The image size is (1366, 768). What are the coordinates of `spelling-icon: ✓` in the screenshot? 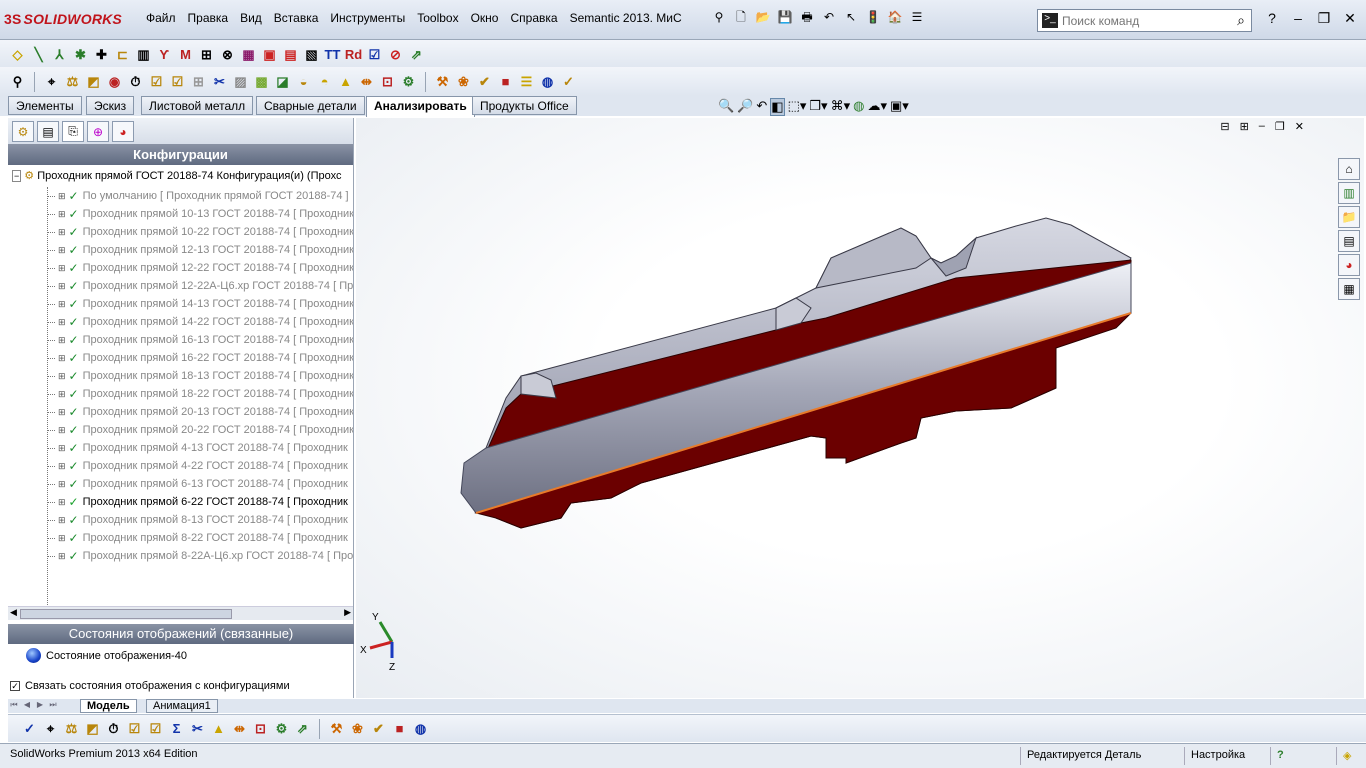 It's located at (29, 728).